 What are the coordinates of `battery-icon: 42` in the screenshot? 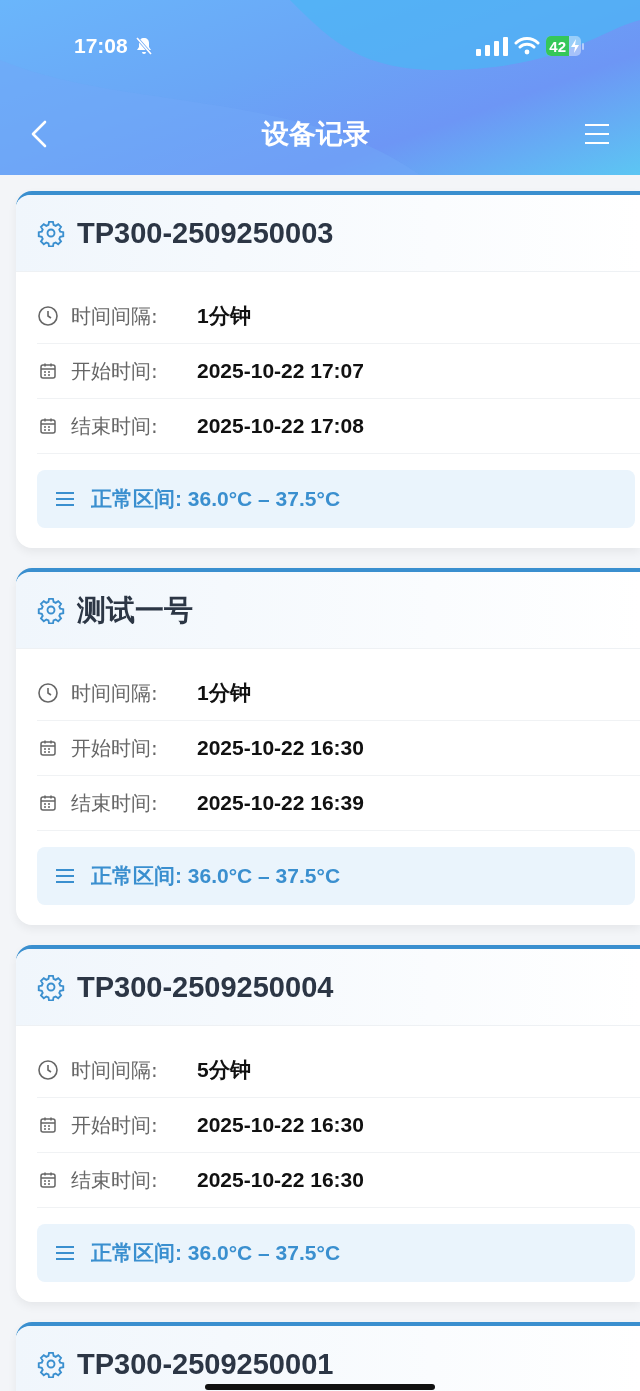 It's located at (565, 46).